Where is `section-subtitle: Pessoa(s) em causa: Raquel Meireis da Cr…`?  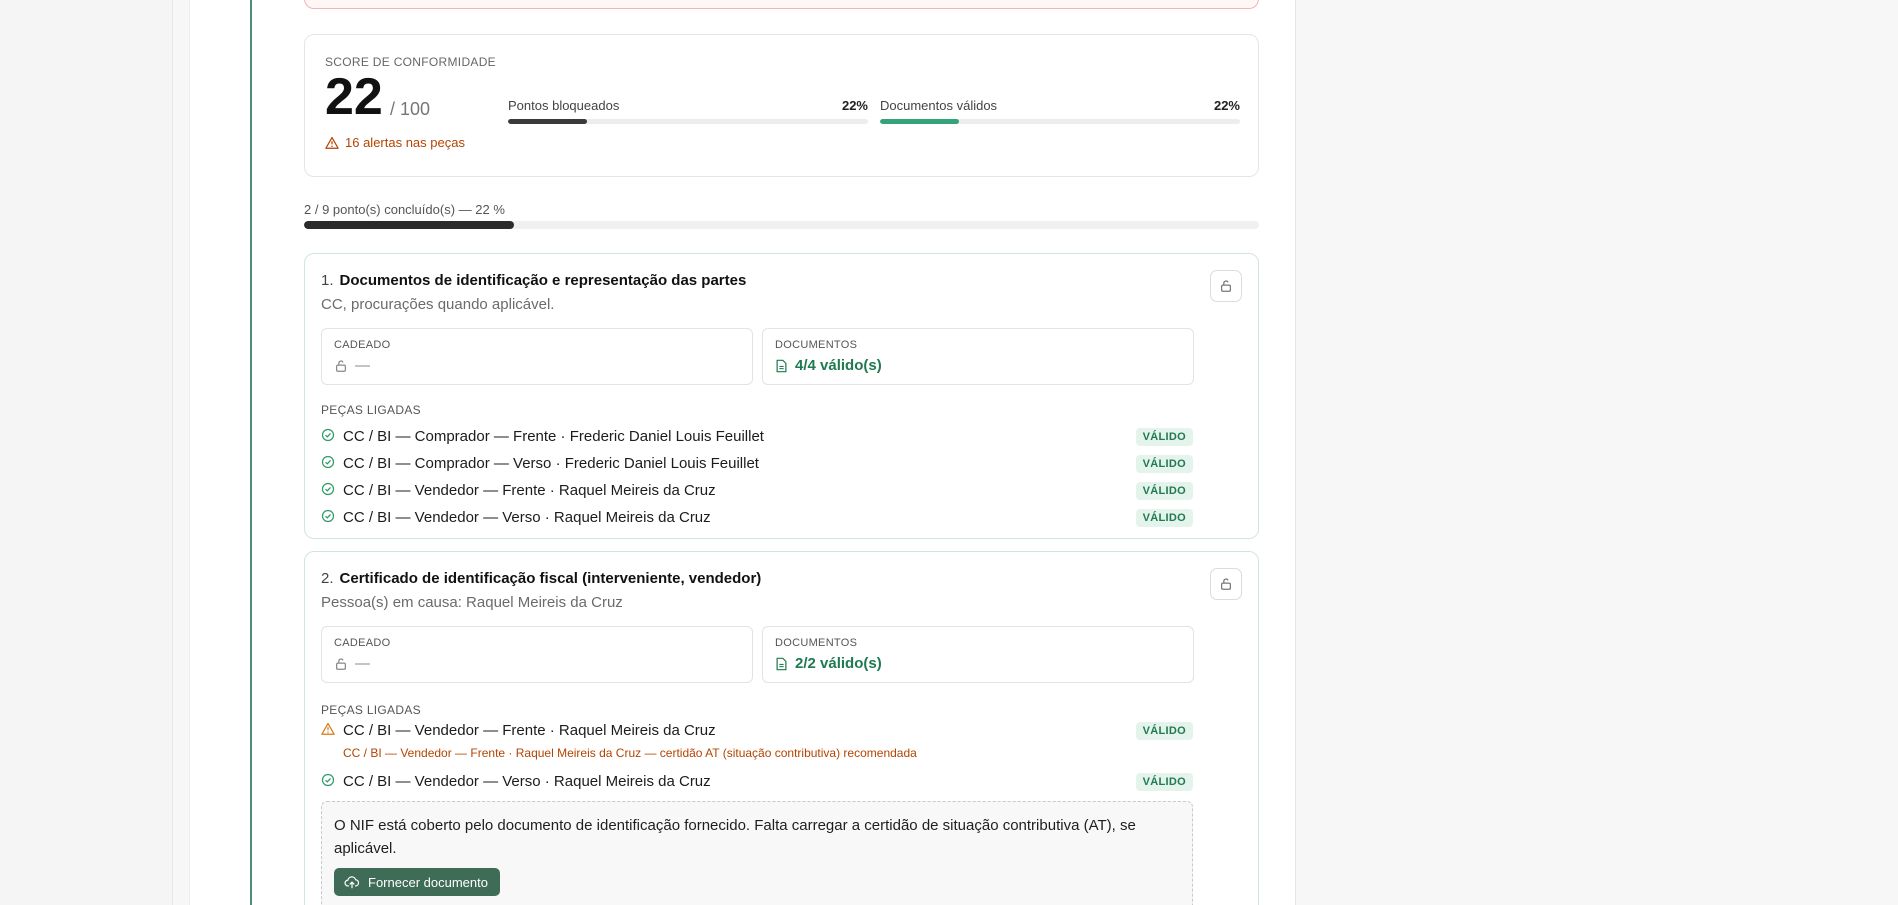 section-subtitle: Pessoa(s) em causa: Raquel Meireis da Cr… is located at coordinates (472, 602).